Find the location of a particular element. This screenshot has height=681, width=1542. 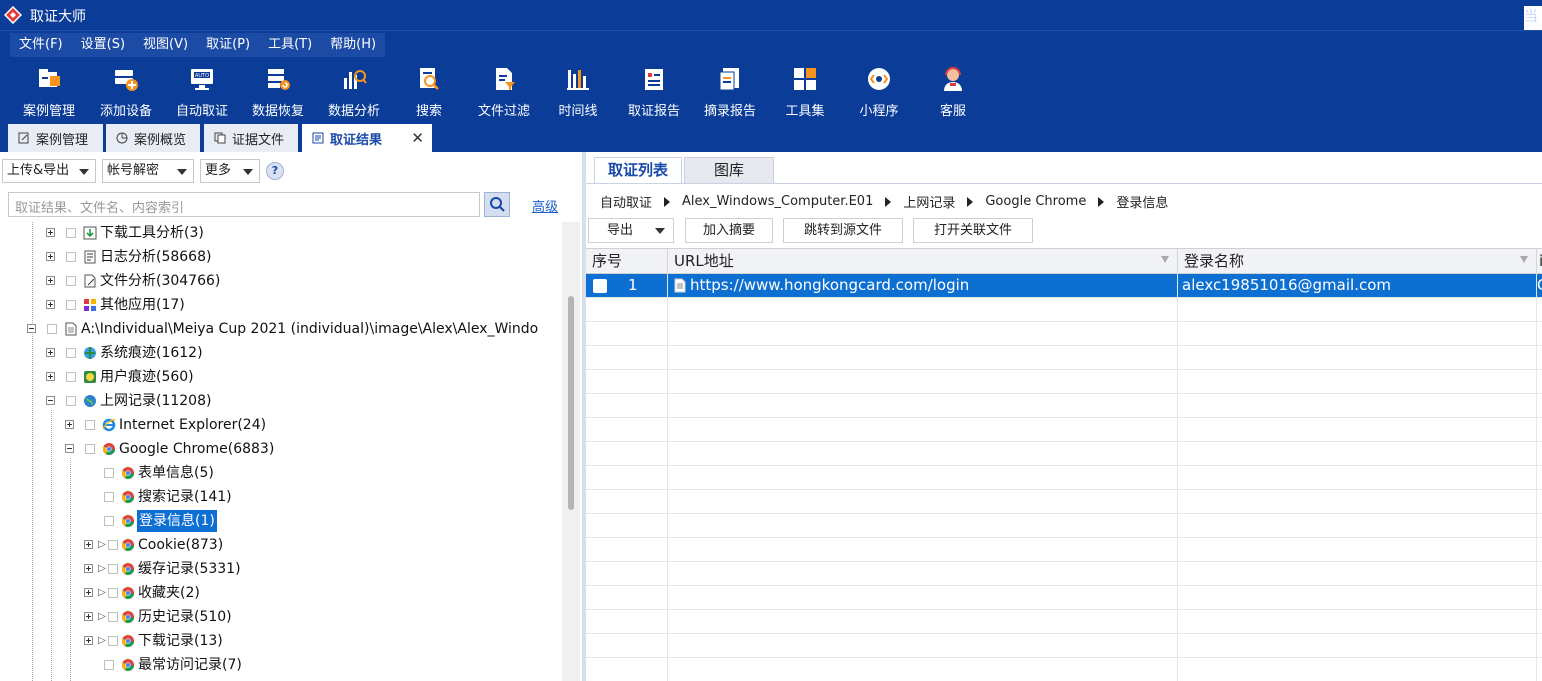

toolbar-miniprogram-button: 小程序 is located at coordinates (879, 91).